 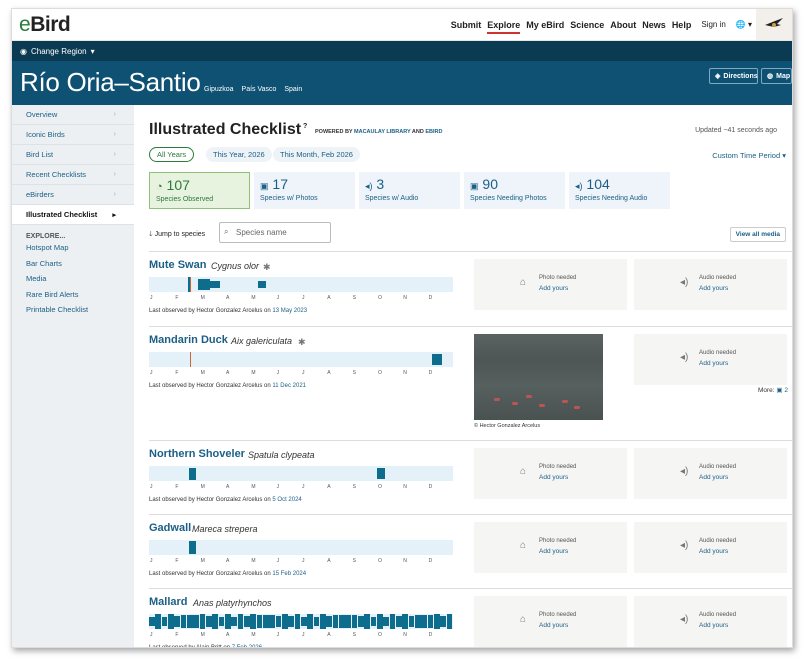 What do you see at coordinates (73, 155) in the screenshot?
I see `sidebar-item-bird-list: Bird List ›` at bounding box center [73, 155].